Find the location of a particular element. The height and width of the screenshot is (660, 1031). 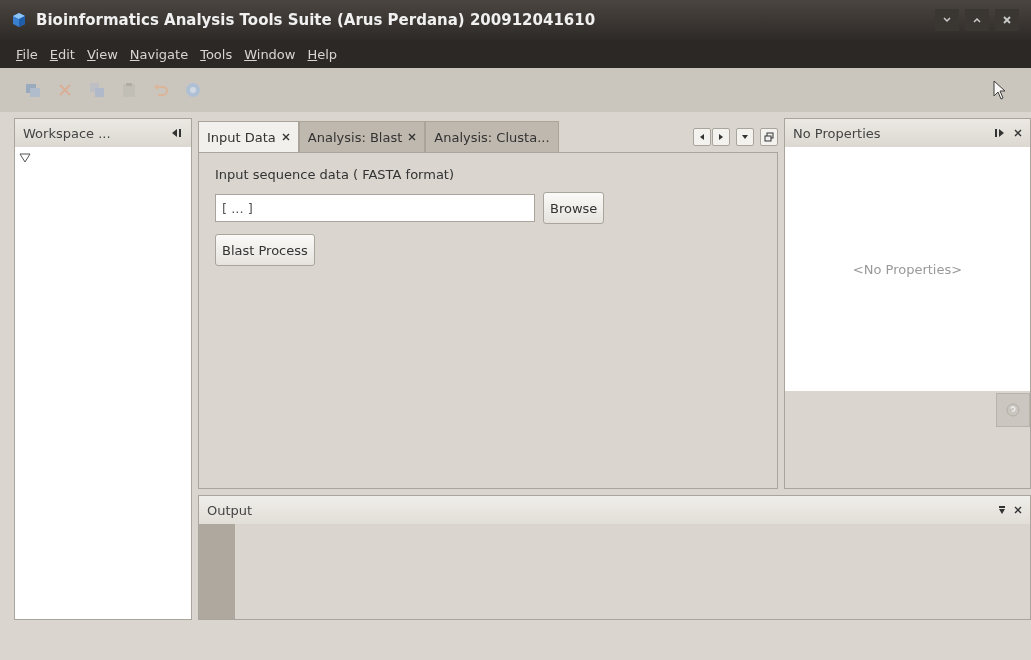

right-triangle-icon is located at coordinates (721, 137).